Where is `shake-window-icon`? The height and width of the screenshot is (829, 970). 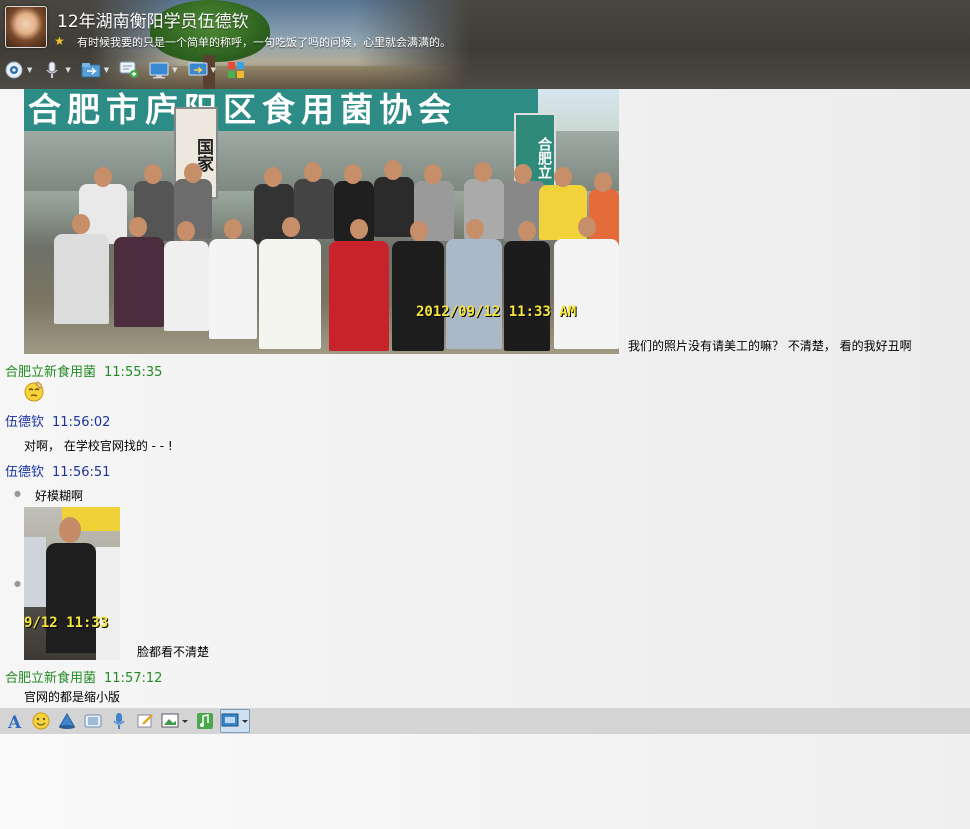 shake-window-icon is located at coordinates (67, 721).